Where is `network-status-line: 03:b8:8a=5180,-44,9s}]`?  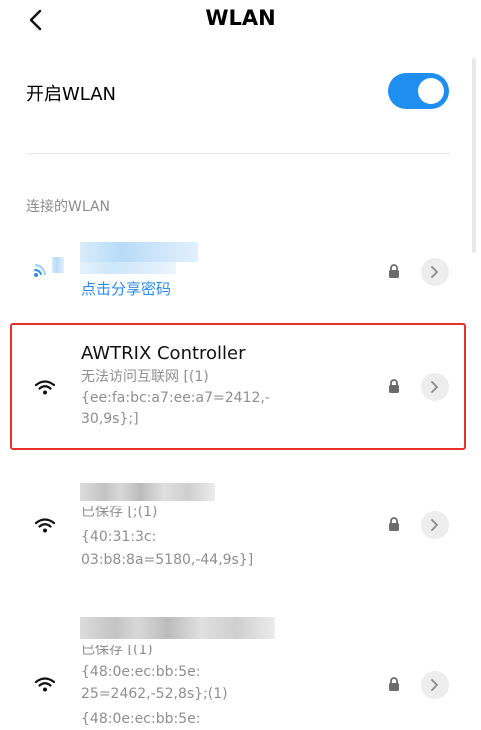
network-status-line: 03:b8:8a=5180,-44,9s}] is located at coordinates (167, 560).